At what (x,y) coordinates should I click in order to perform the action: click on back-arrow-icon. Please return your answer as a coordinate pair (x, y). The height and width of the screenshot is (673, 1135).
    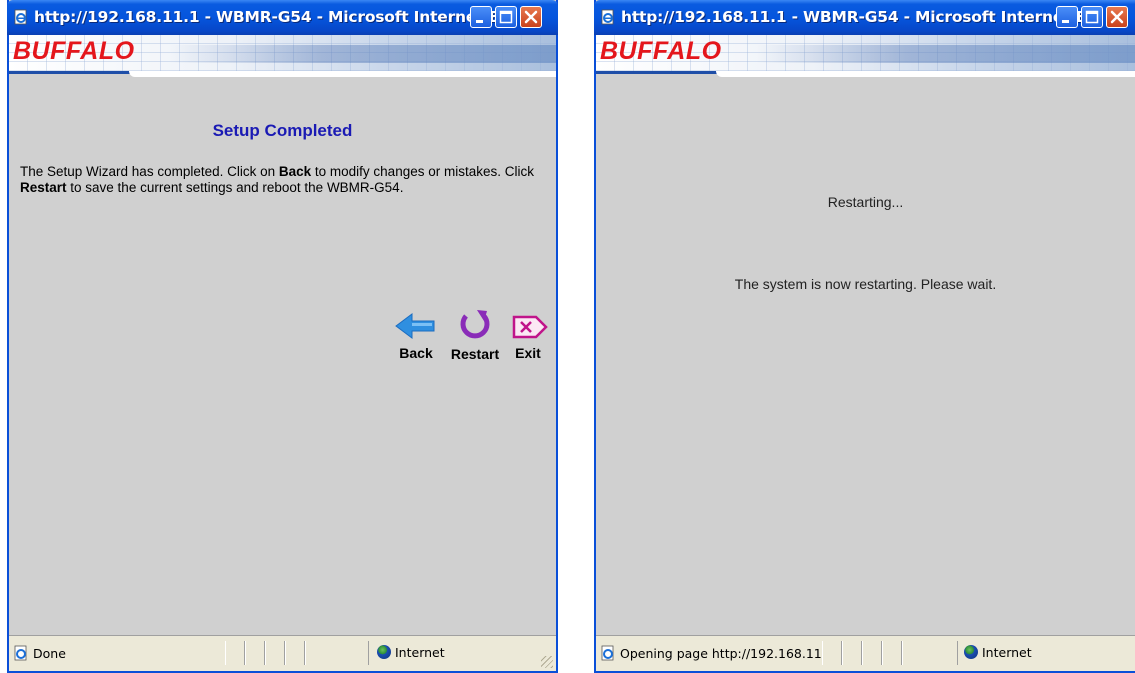
    Looking at the image, I should click on (415, 326).